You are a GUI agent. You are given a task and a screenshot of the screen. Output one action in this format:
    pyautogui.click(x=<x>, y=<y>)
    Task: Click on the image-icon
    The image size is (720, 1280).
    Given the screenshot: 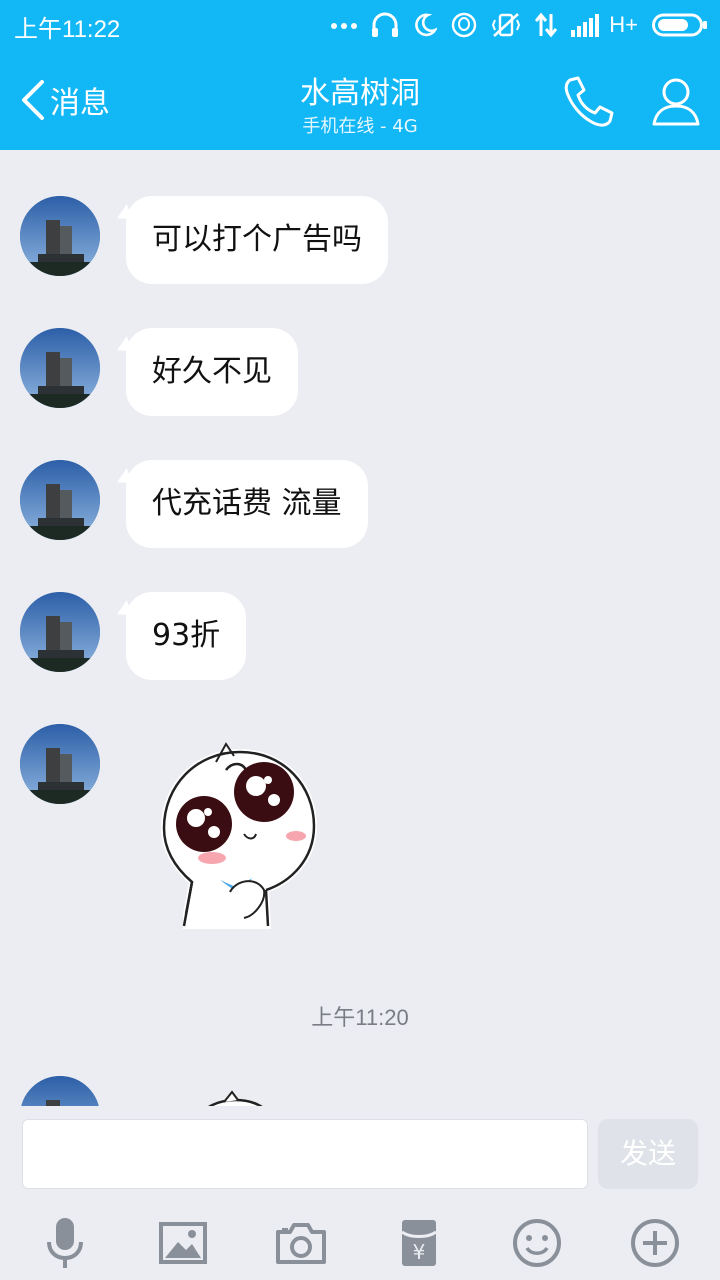 What is the action you would take?
    pyautogui.click(x=183, y=1243)
    